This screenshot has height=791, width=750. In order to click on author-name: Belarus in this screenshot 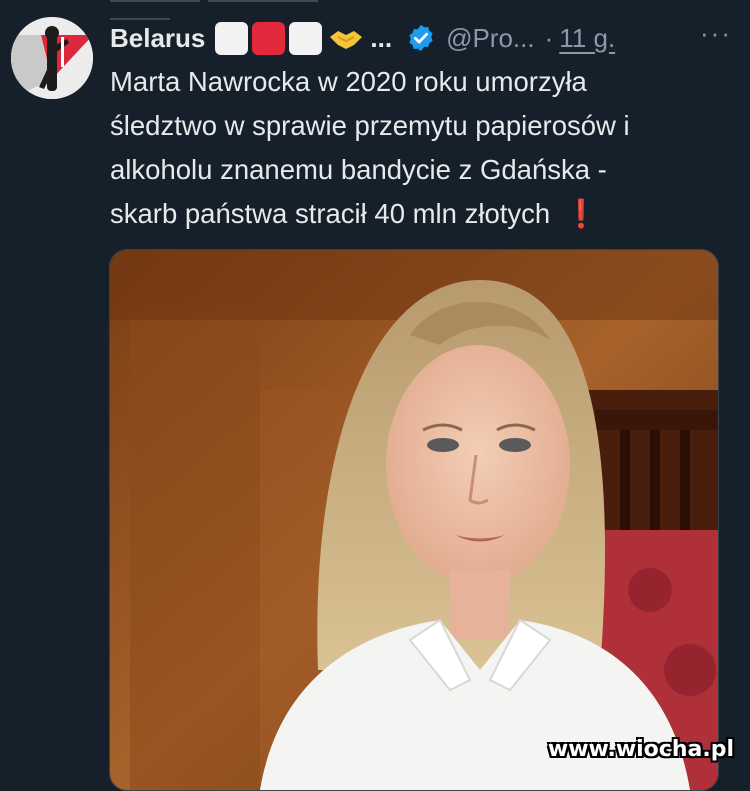, I will do `click(157, 38)`.